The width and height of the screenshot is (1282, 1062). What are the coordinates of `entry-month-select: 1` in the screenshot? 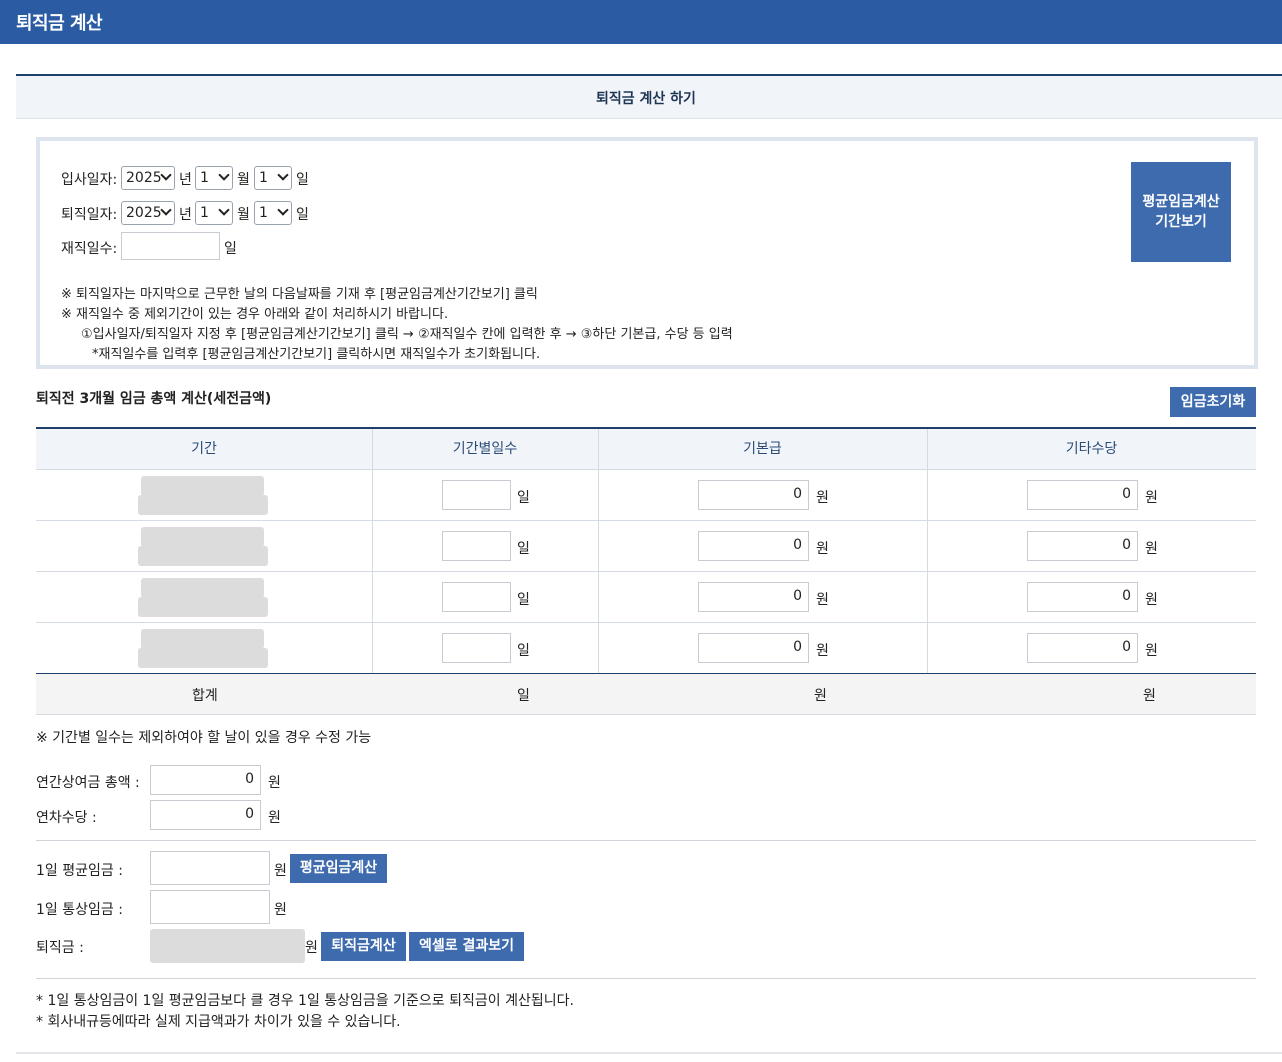 It's located at (214, 178).